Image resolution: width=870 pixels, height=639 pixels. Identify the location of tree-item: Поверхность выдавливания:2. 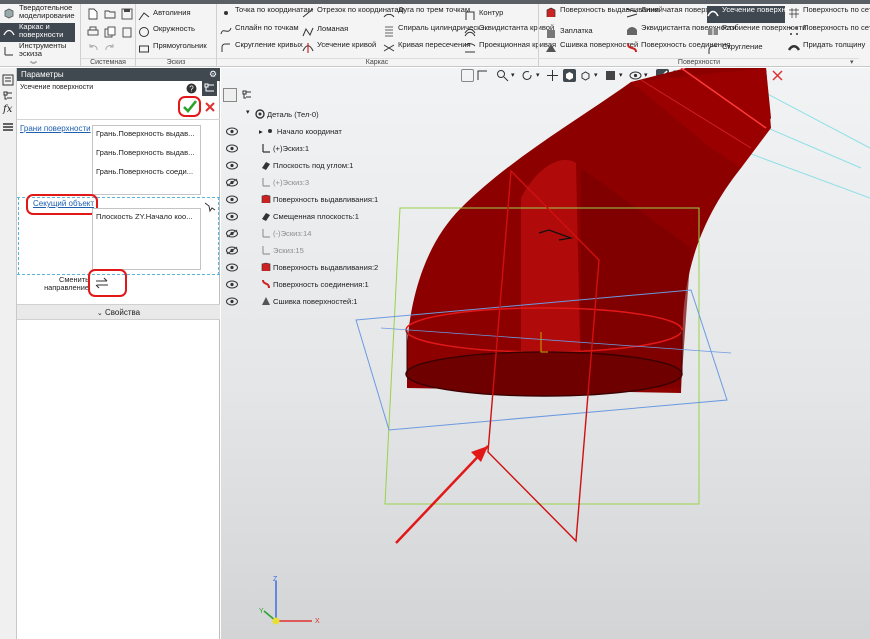
(319, 267).